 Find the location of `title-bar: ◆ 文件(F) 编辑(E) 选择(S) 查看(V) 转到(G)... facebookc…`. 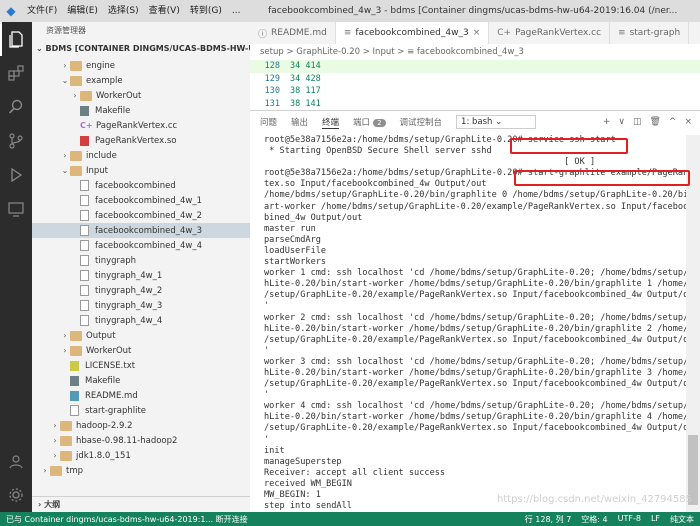

title-bar: ◆ 文件(F) 编辑(E) 选择(S) 查看(V) 转到(G)... facebookc… is located at coordinates (350, 11).